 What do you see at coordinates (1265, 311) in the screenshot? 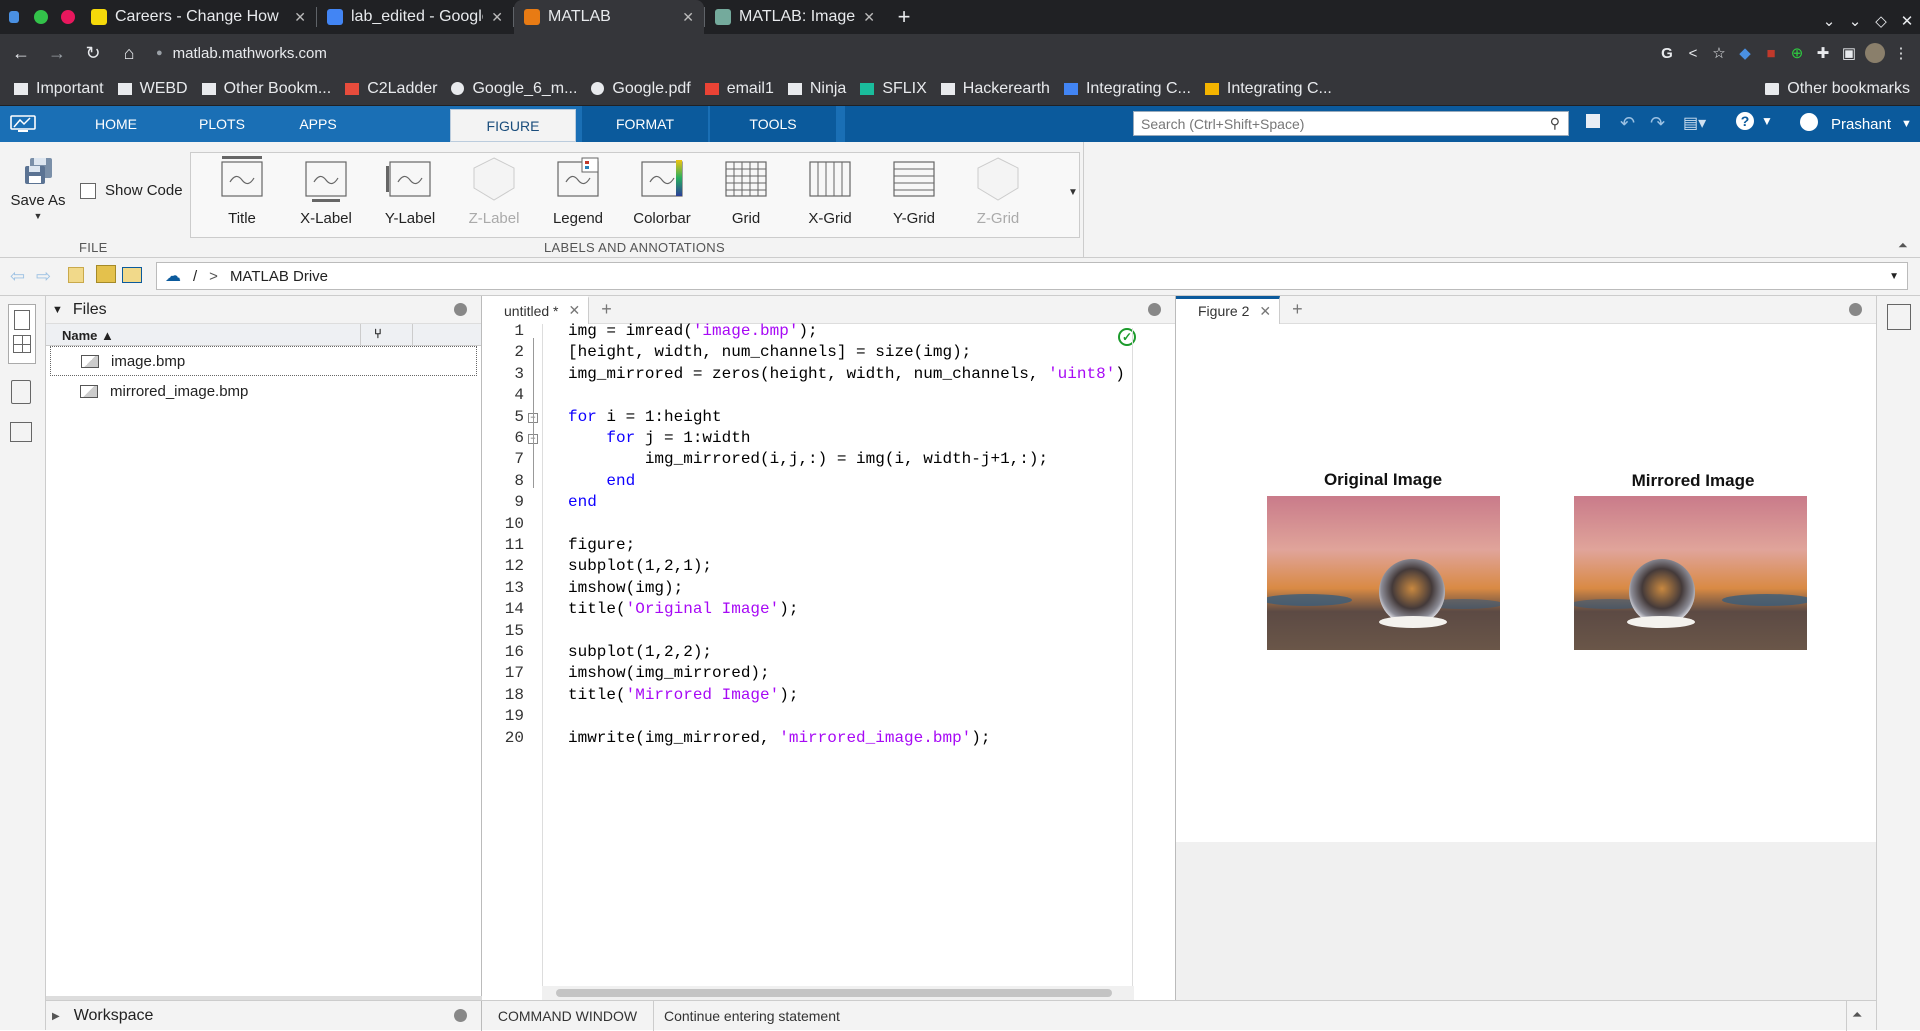
I see `close-figure-icon: ✕` at bounding box center [1265, 311].